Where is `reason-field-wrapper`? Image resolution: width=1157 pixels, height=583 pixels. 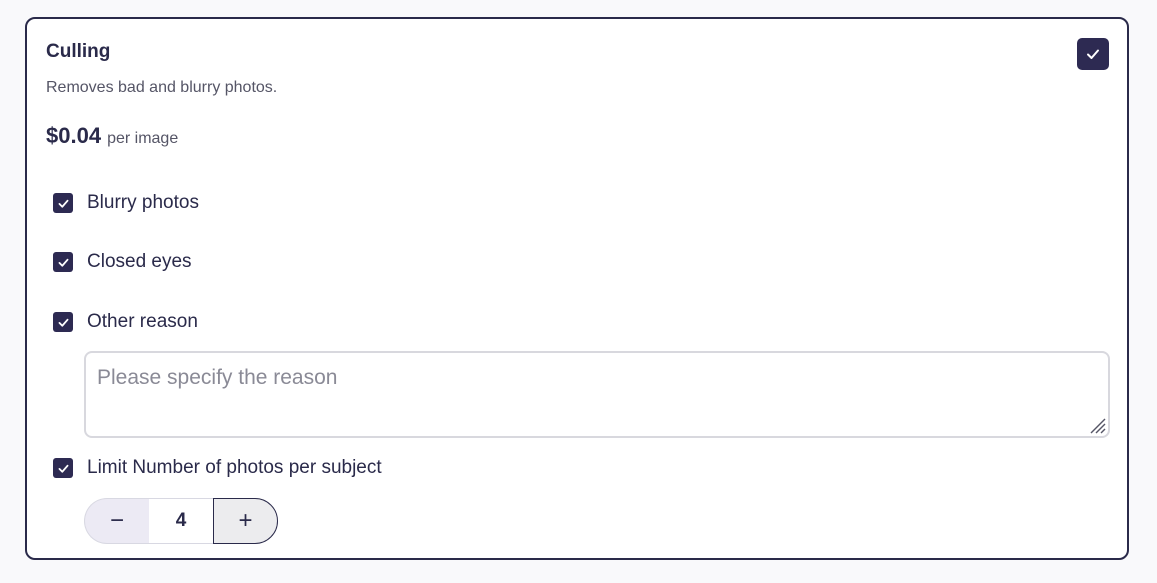 reason-field-wrapper is located at coordinates (597, 394).